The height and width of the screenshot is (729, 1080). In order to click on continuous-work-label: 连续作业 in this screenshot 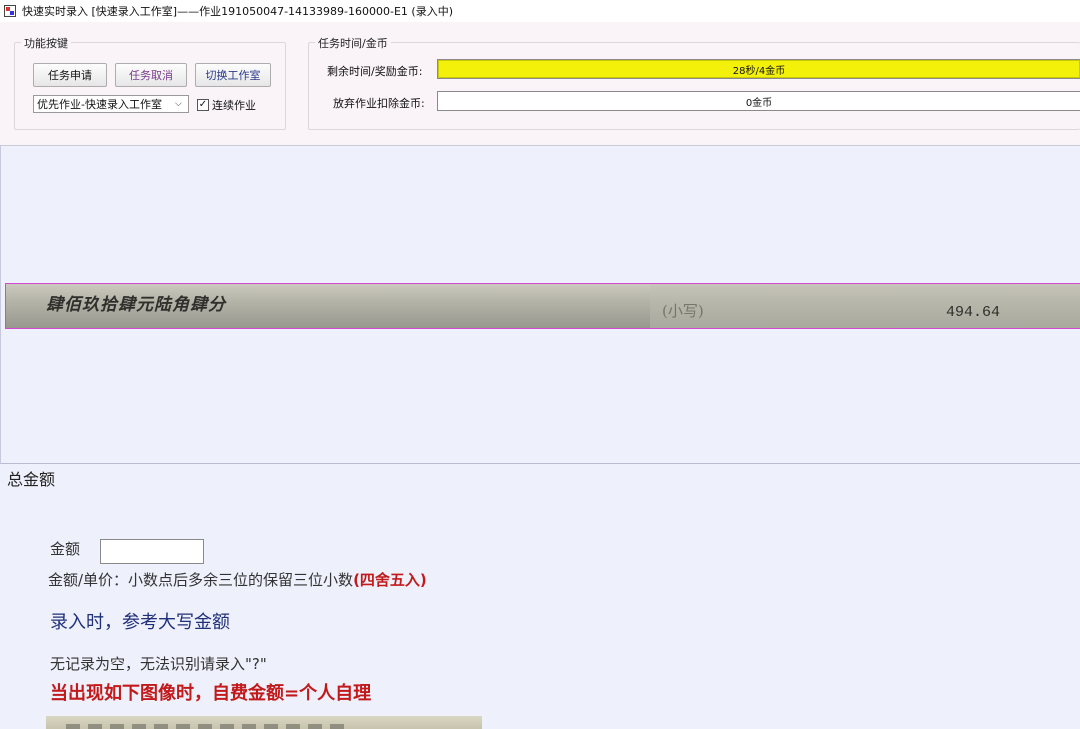, I will do `click(234, 105)`.